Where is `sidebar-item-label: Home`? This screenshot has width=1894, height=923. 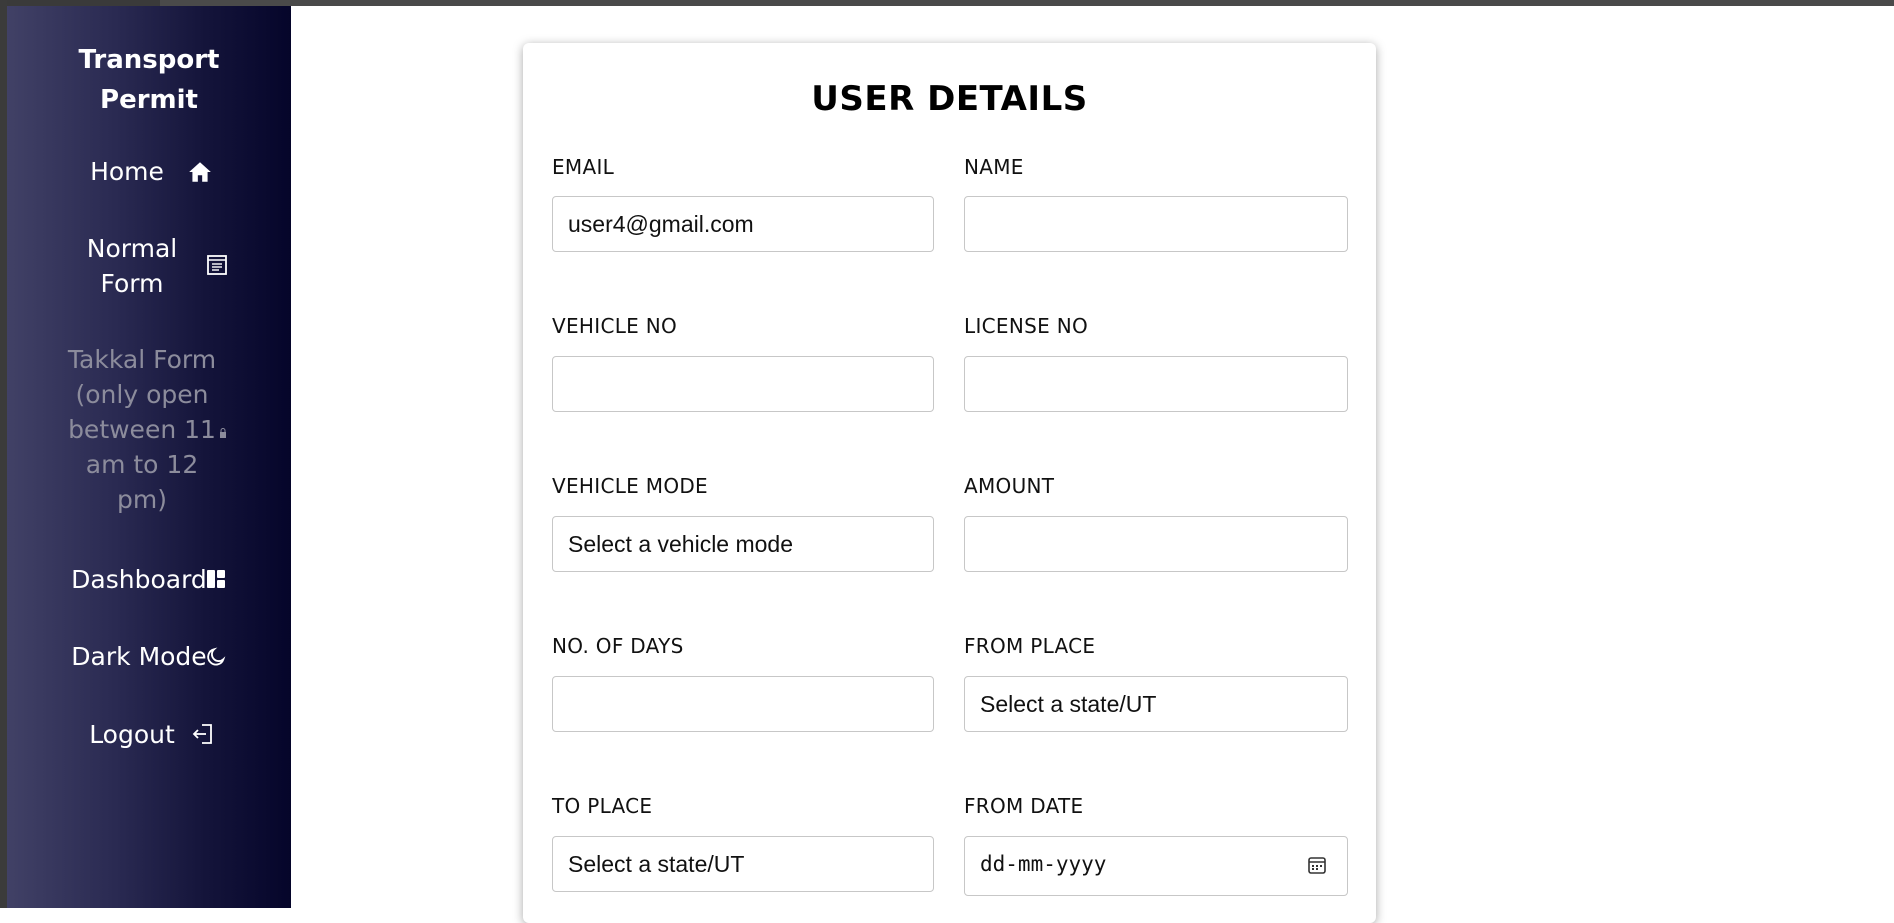
sidebar-item-label: Home is located at coordinates (127, 171).